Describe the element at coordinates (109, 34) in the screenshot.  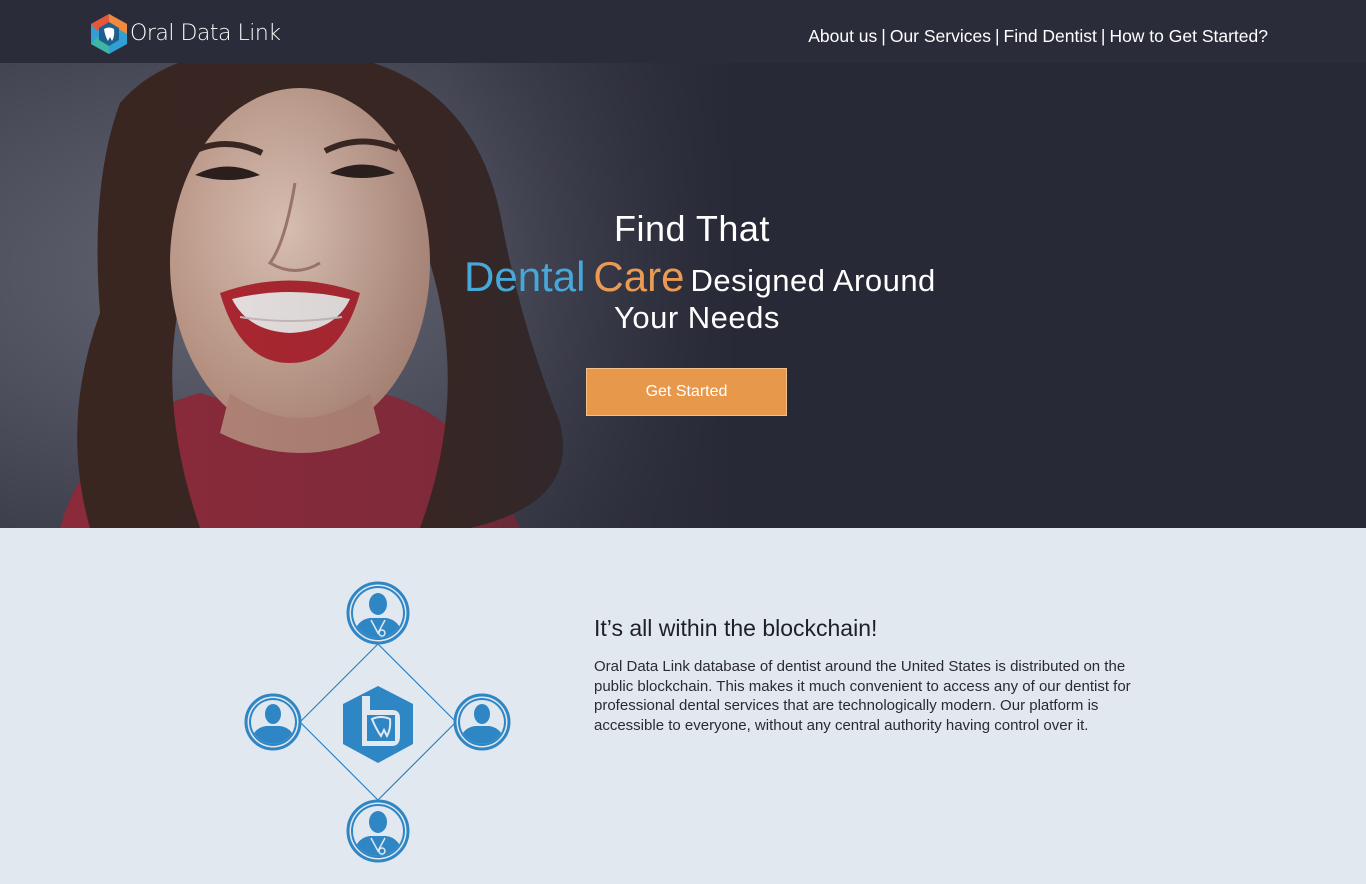
I see `hexagon-tooth-logo-icon` at that location.